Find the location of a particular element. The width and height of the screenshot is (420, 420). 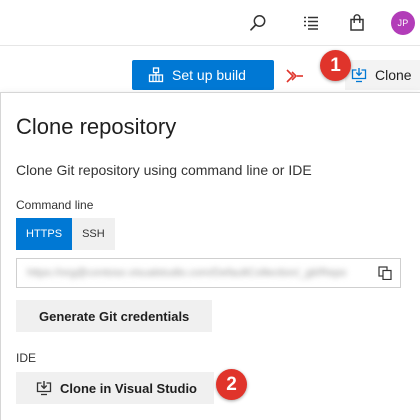

step-badge-2: 2 is located at coordinates (231, 384).